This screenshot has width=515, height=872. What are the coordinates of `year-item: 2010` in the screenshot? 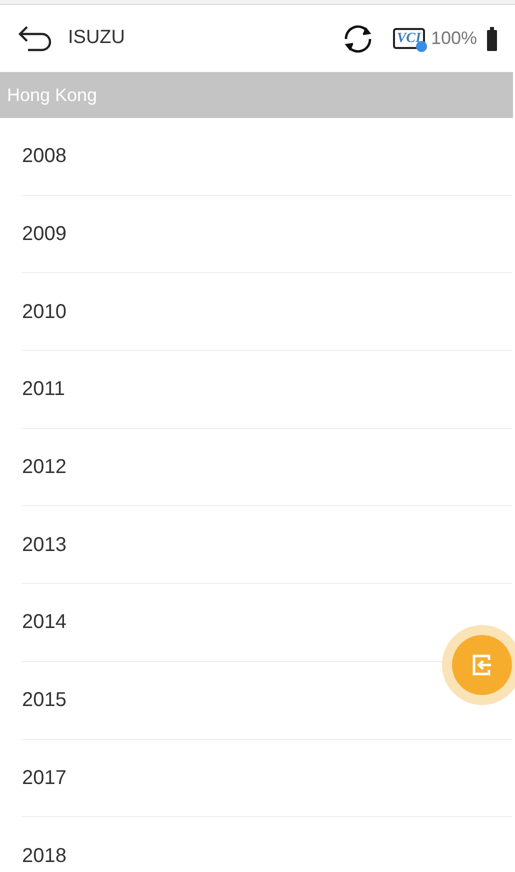 It's located at (267, 312).